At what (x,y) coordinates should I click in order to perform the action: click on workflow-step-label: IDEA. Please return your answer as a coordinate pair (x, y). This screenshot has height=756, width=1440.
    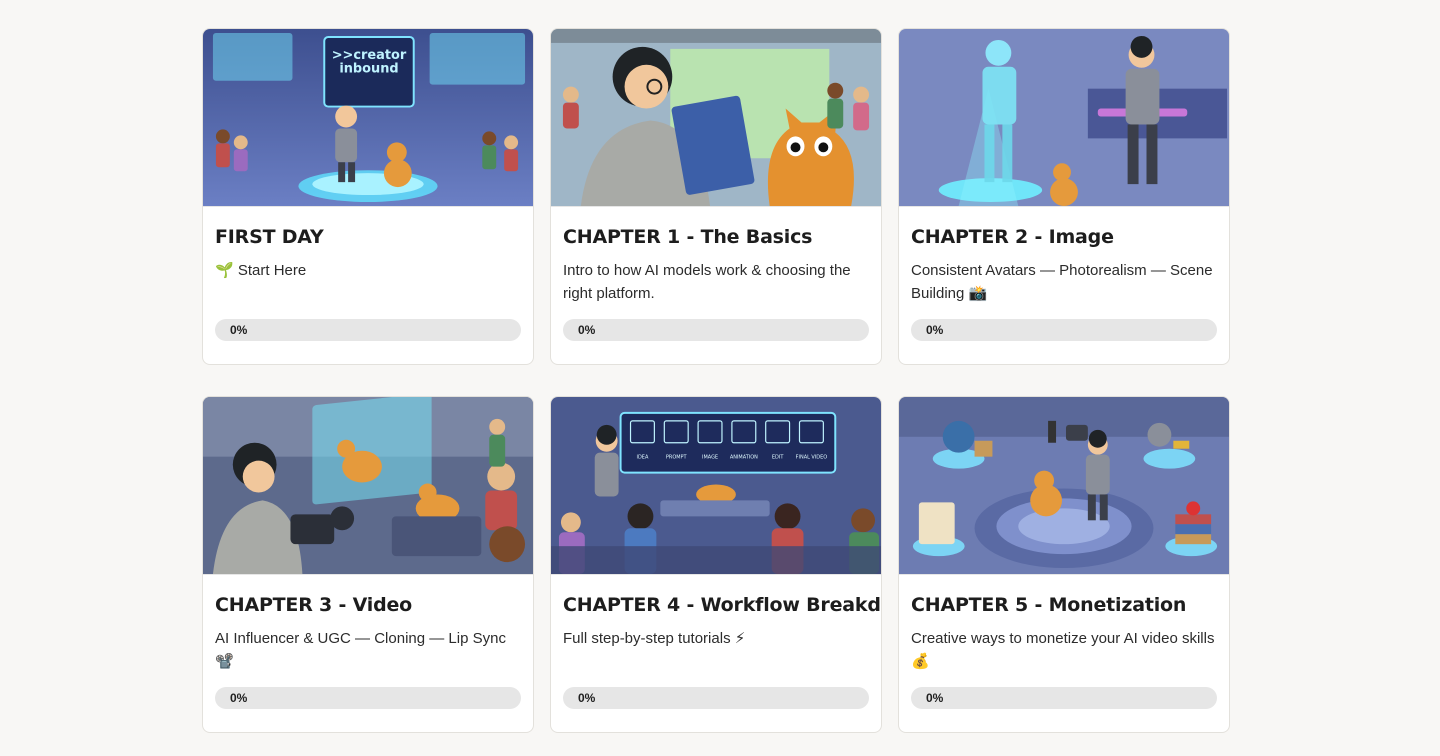
    Looking at the image, I should click on (643, 458).